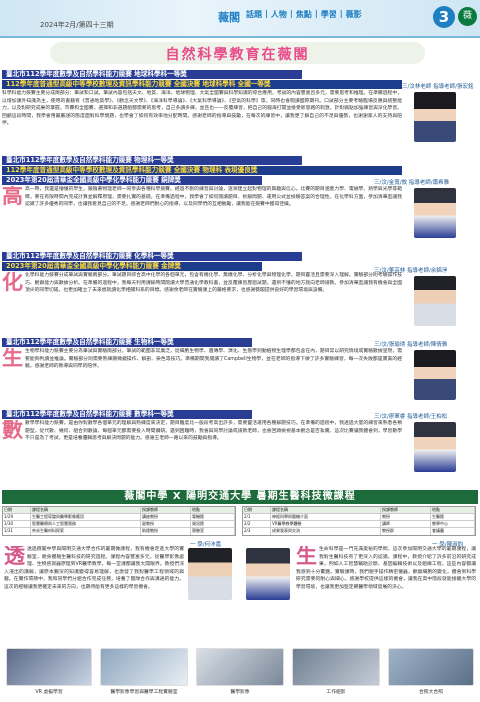 This screenshot has height=702, width=480. Describe the element at coordinates (254, 17) in the screenshot. I see `nav-item: 話題` at that location.